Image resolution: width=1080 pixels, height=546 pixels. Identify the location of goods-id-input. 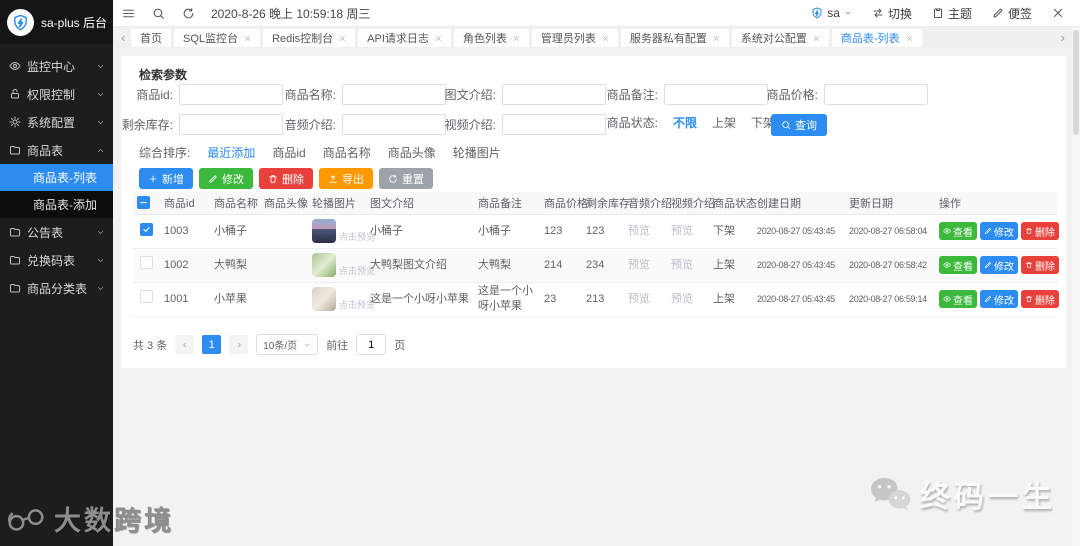
(231, 94).